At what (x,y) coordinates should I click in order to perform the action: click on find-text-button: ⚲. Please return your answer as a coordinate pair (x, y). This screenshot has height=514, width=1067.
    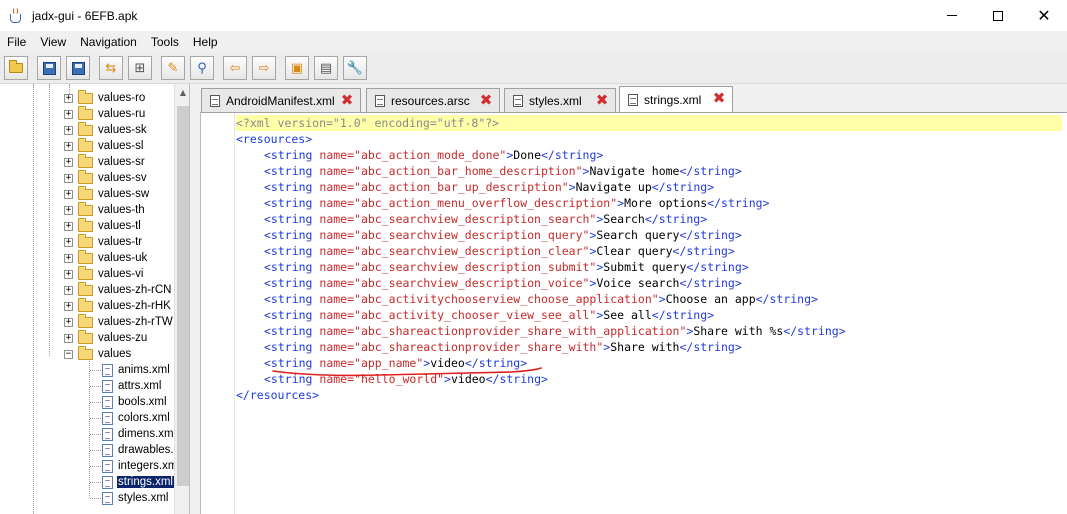
    Looking at the image, I should click on (202, 68).